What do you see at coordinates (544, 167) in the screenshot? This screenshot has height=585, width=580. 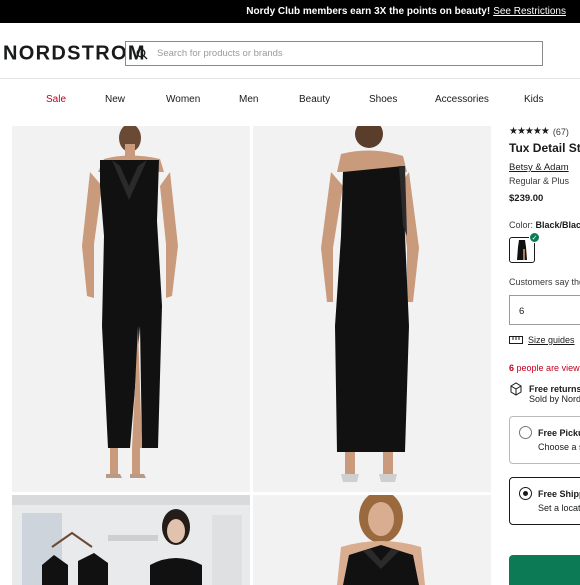 I see `brand-link: Betsy & Adam` at bounding box center [544, 167].